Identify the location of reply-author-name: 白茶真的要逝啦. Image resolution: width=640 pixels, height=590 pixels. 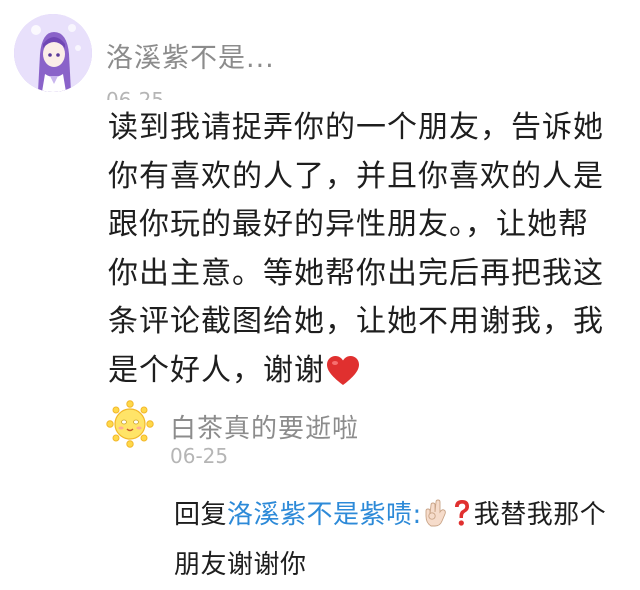
(264, 426).